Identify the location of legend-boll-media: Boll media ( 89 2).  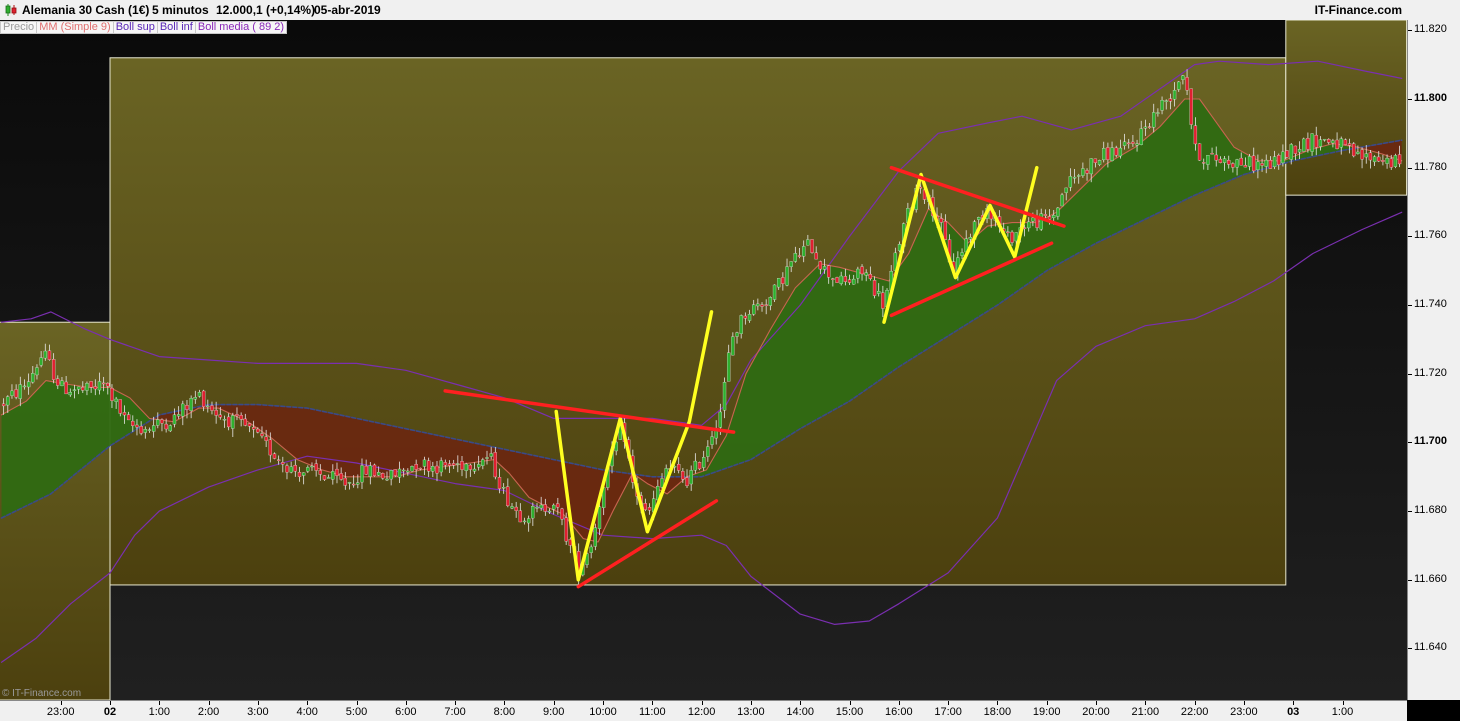
(241, 27).